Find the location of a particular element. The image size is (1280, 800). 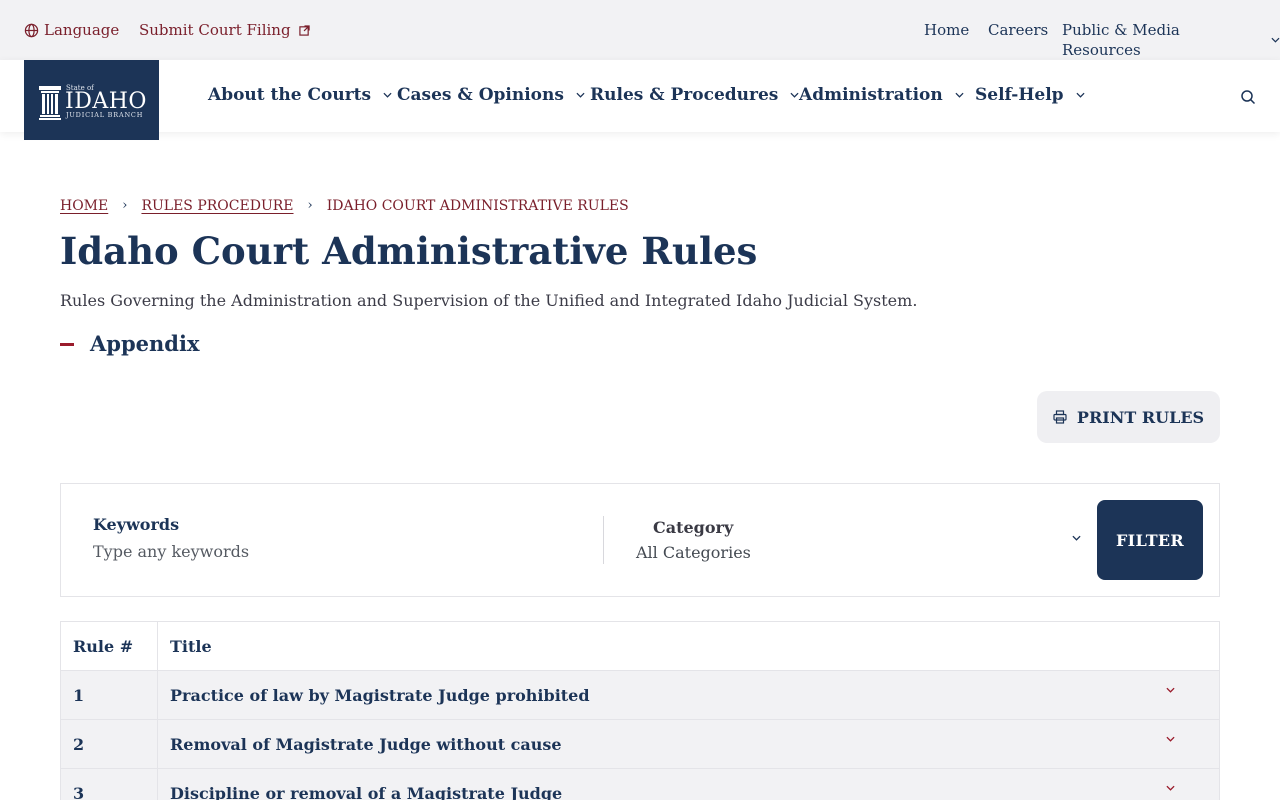

minus-icon is located at coordinates (67, 344).